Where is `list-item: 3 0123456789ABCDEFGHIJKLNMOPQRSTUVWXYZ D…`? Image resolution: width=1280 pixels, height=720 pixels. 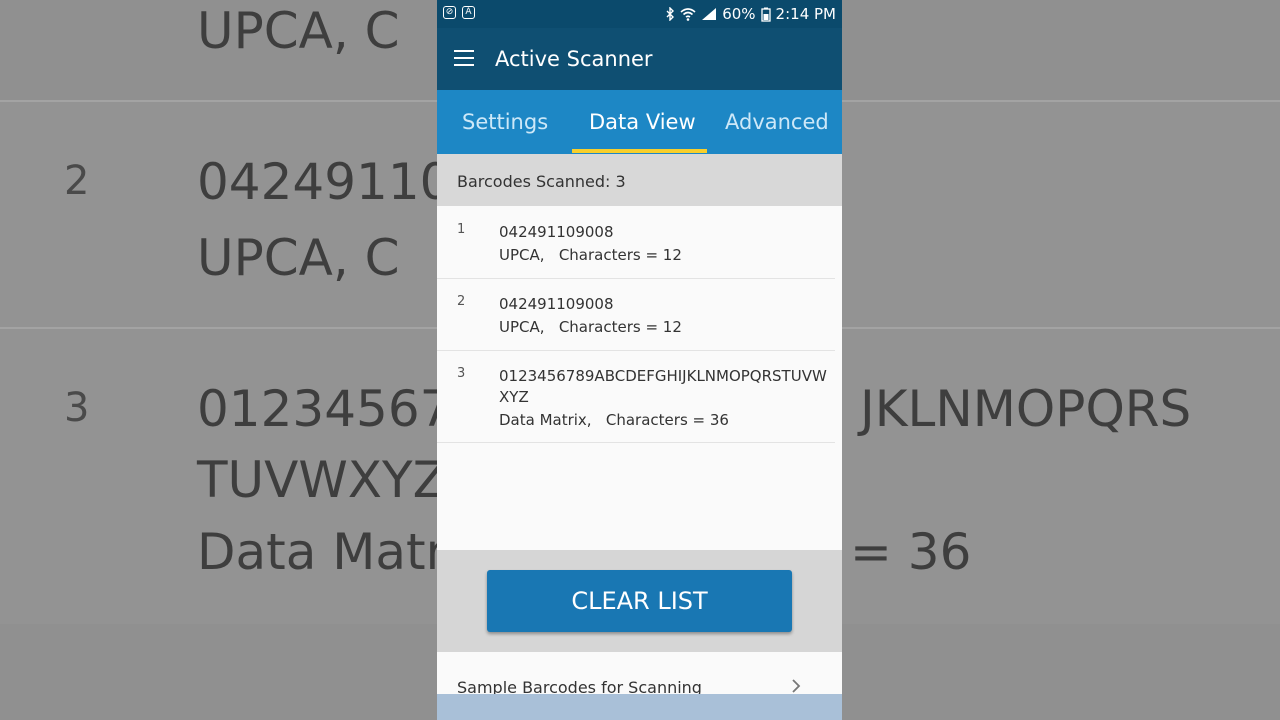 list-item: 3 0123456789ABCDEFGHIJKLNMOPQRSTUVWXYZ D… is located at coordinates (636, 396).